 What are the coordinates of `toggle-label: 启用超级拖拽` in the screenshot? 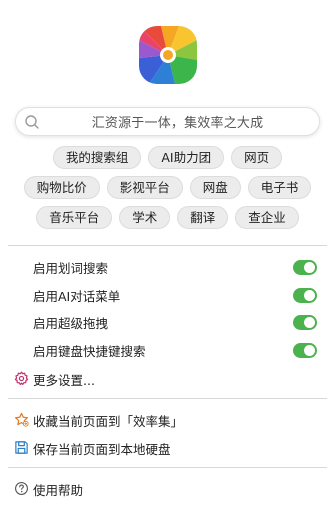 It's located at (71, 323).